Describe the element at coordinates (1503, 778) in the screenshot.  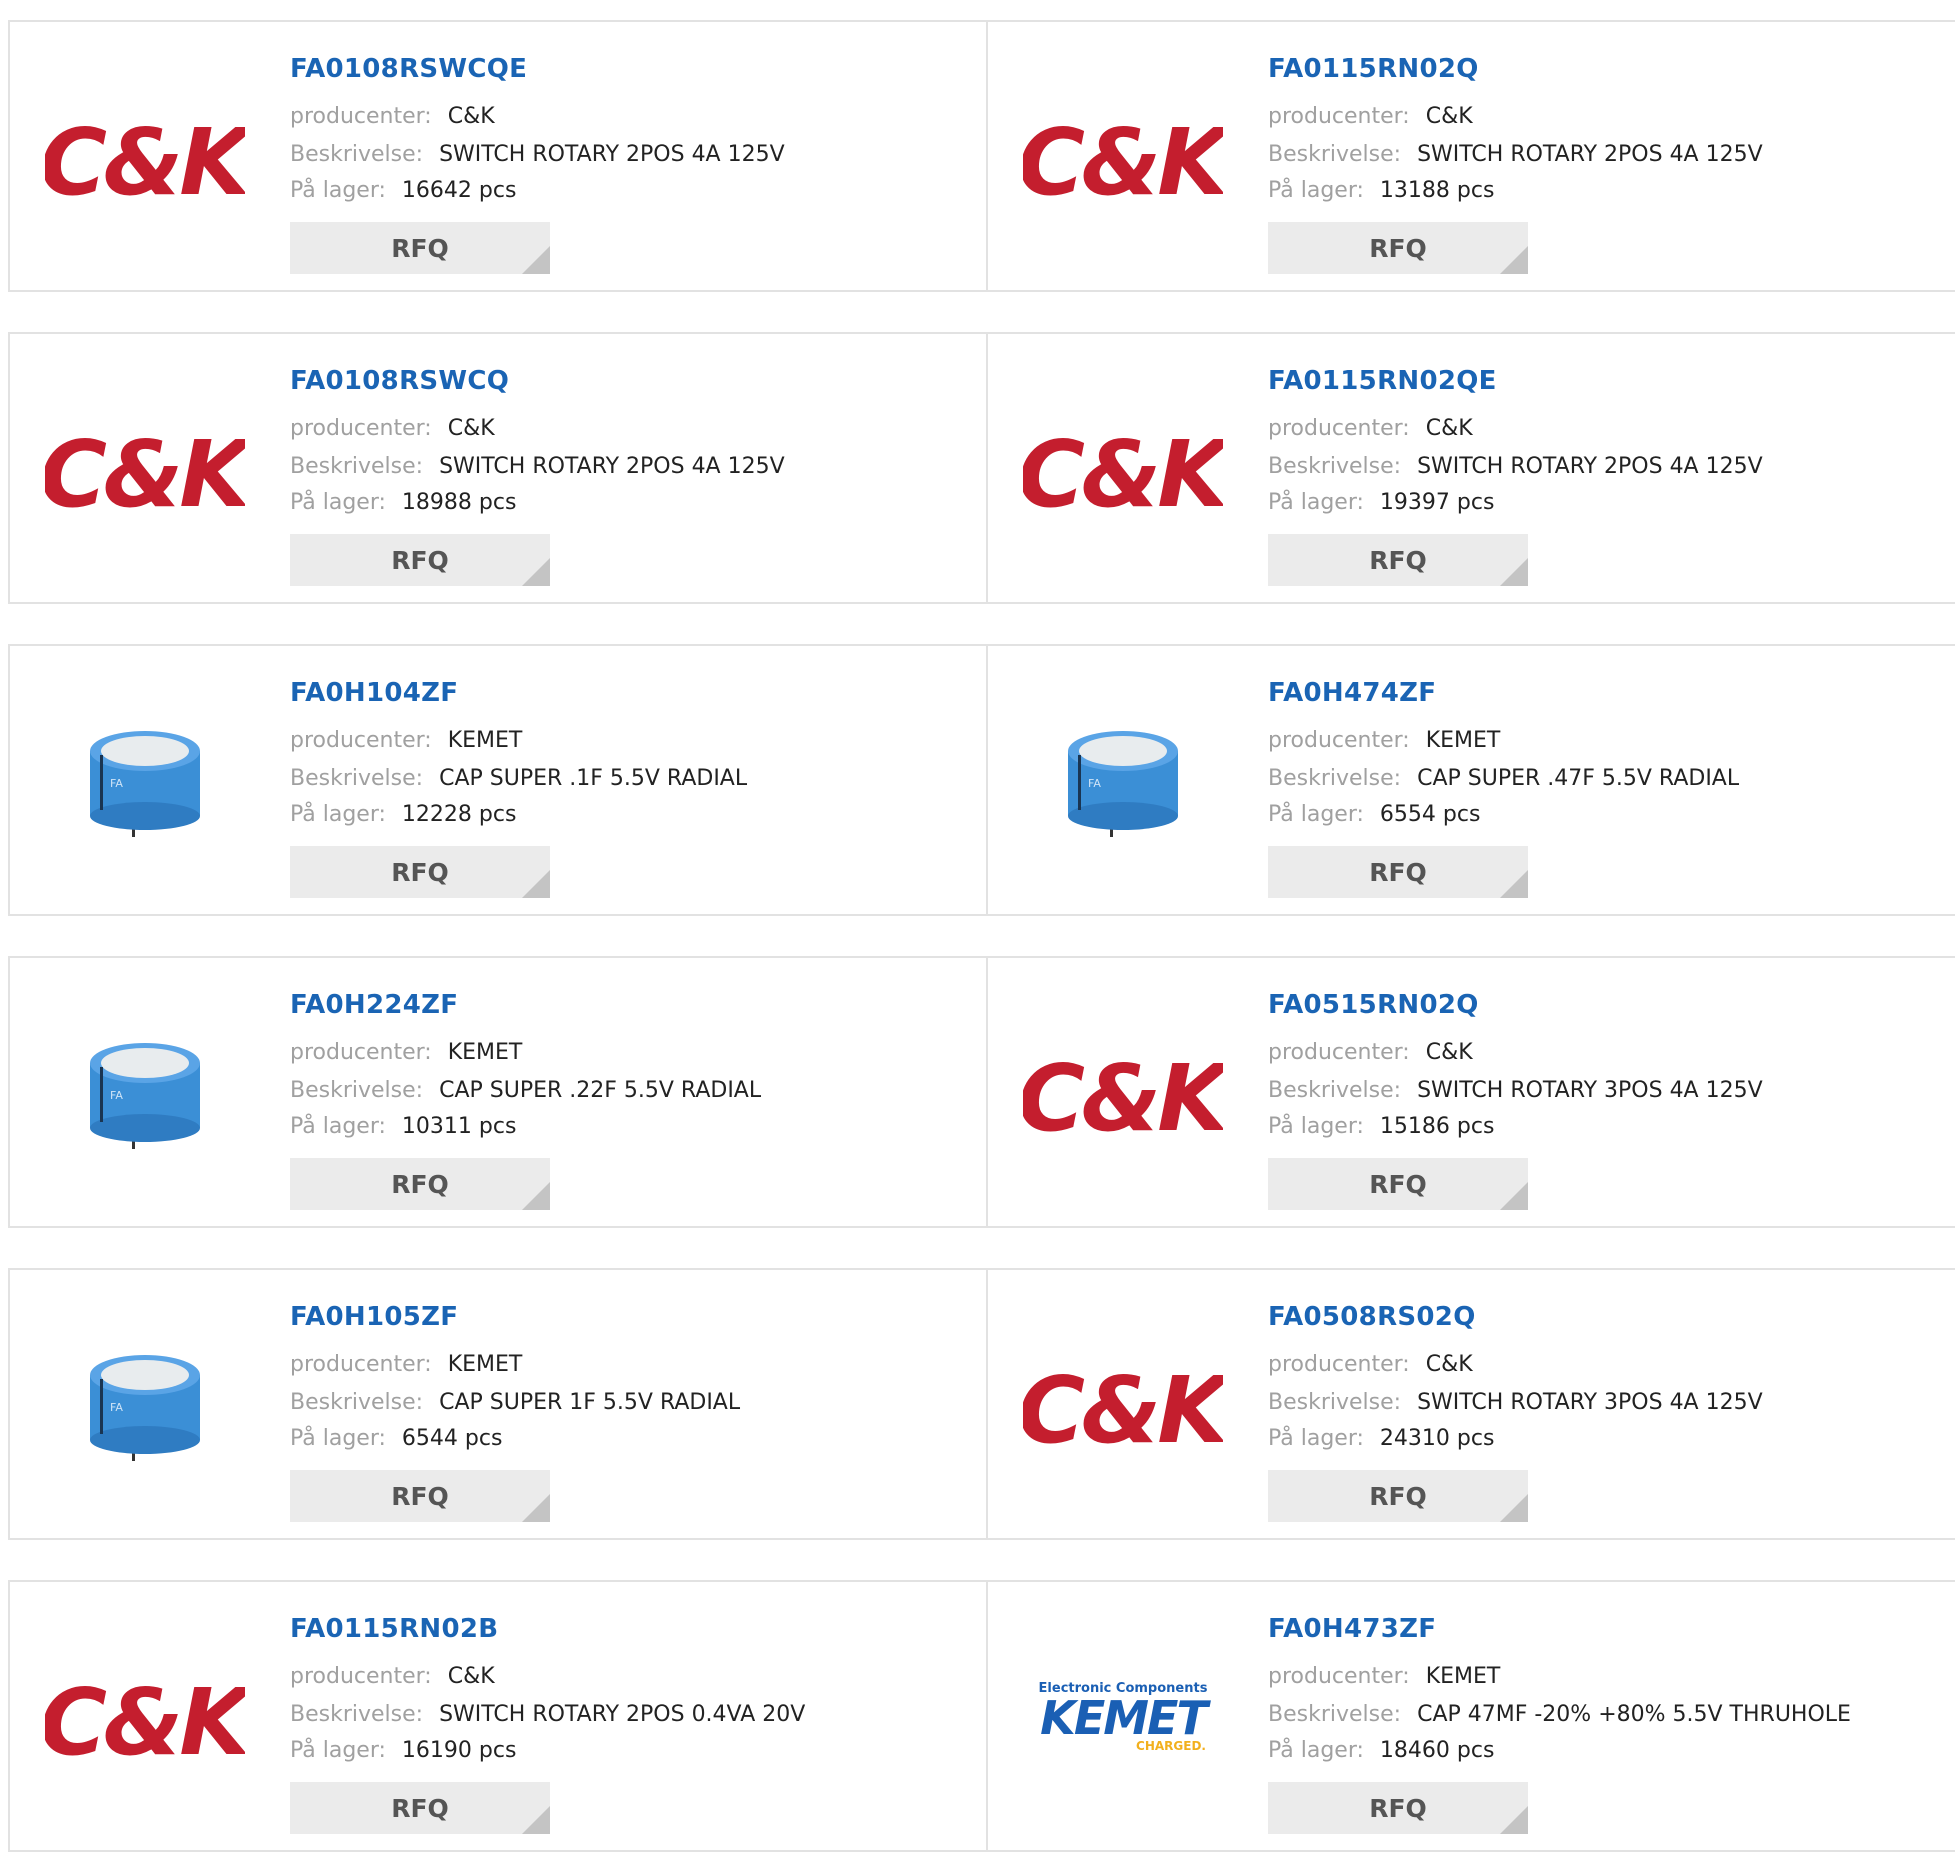
I see `description-field: Beskrivelse: CAP SUPER .47F 5.5V RADIAL` at that location.